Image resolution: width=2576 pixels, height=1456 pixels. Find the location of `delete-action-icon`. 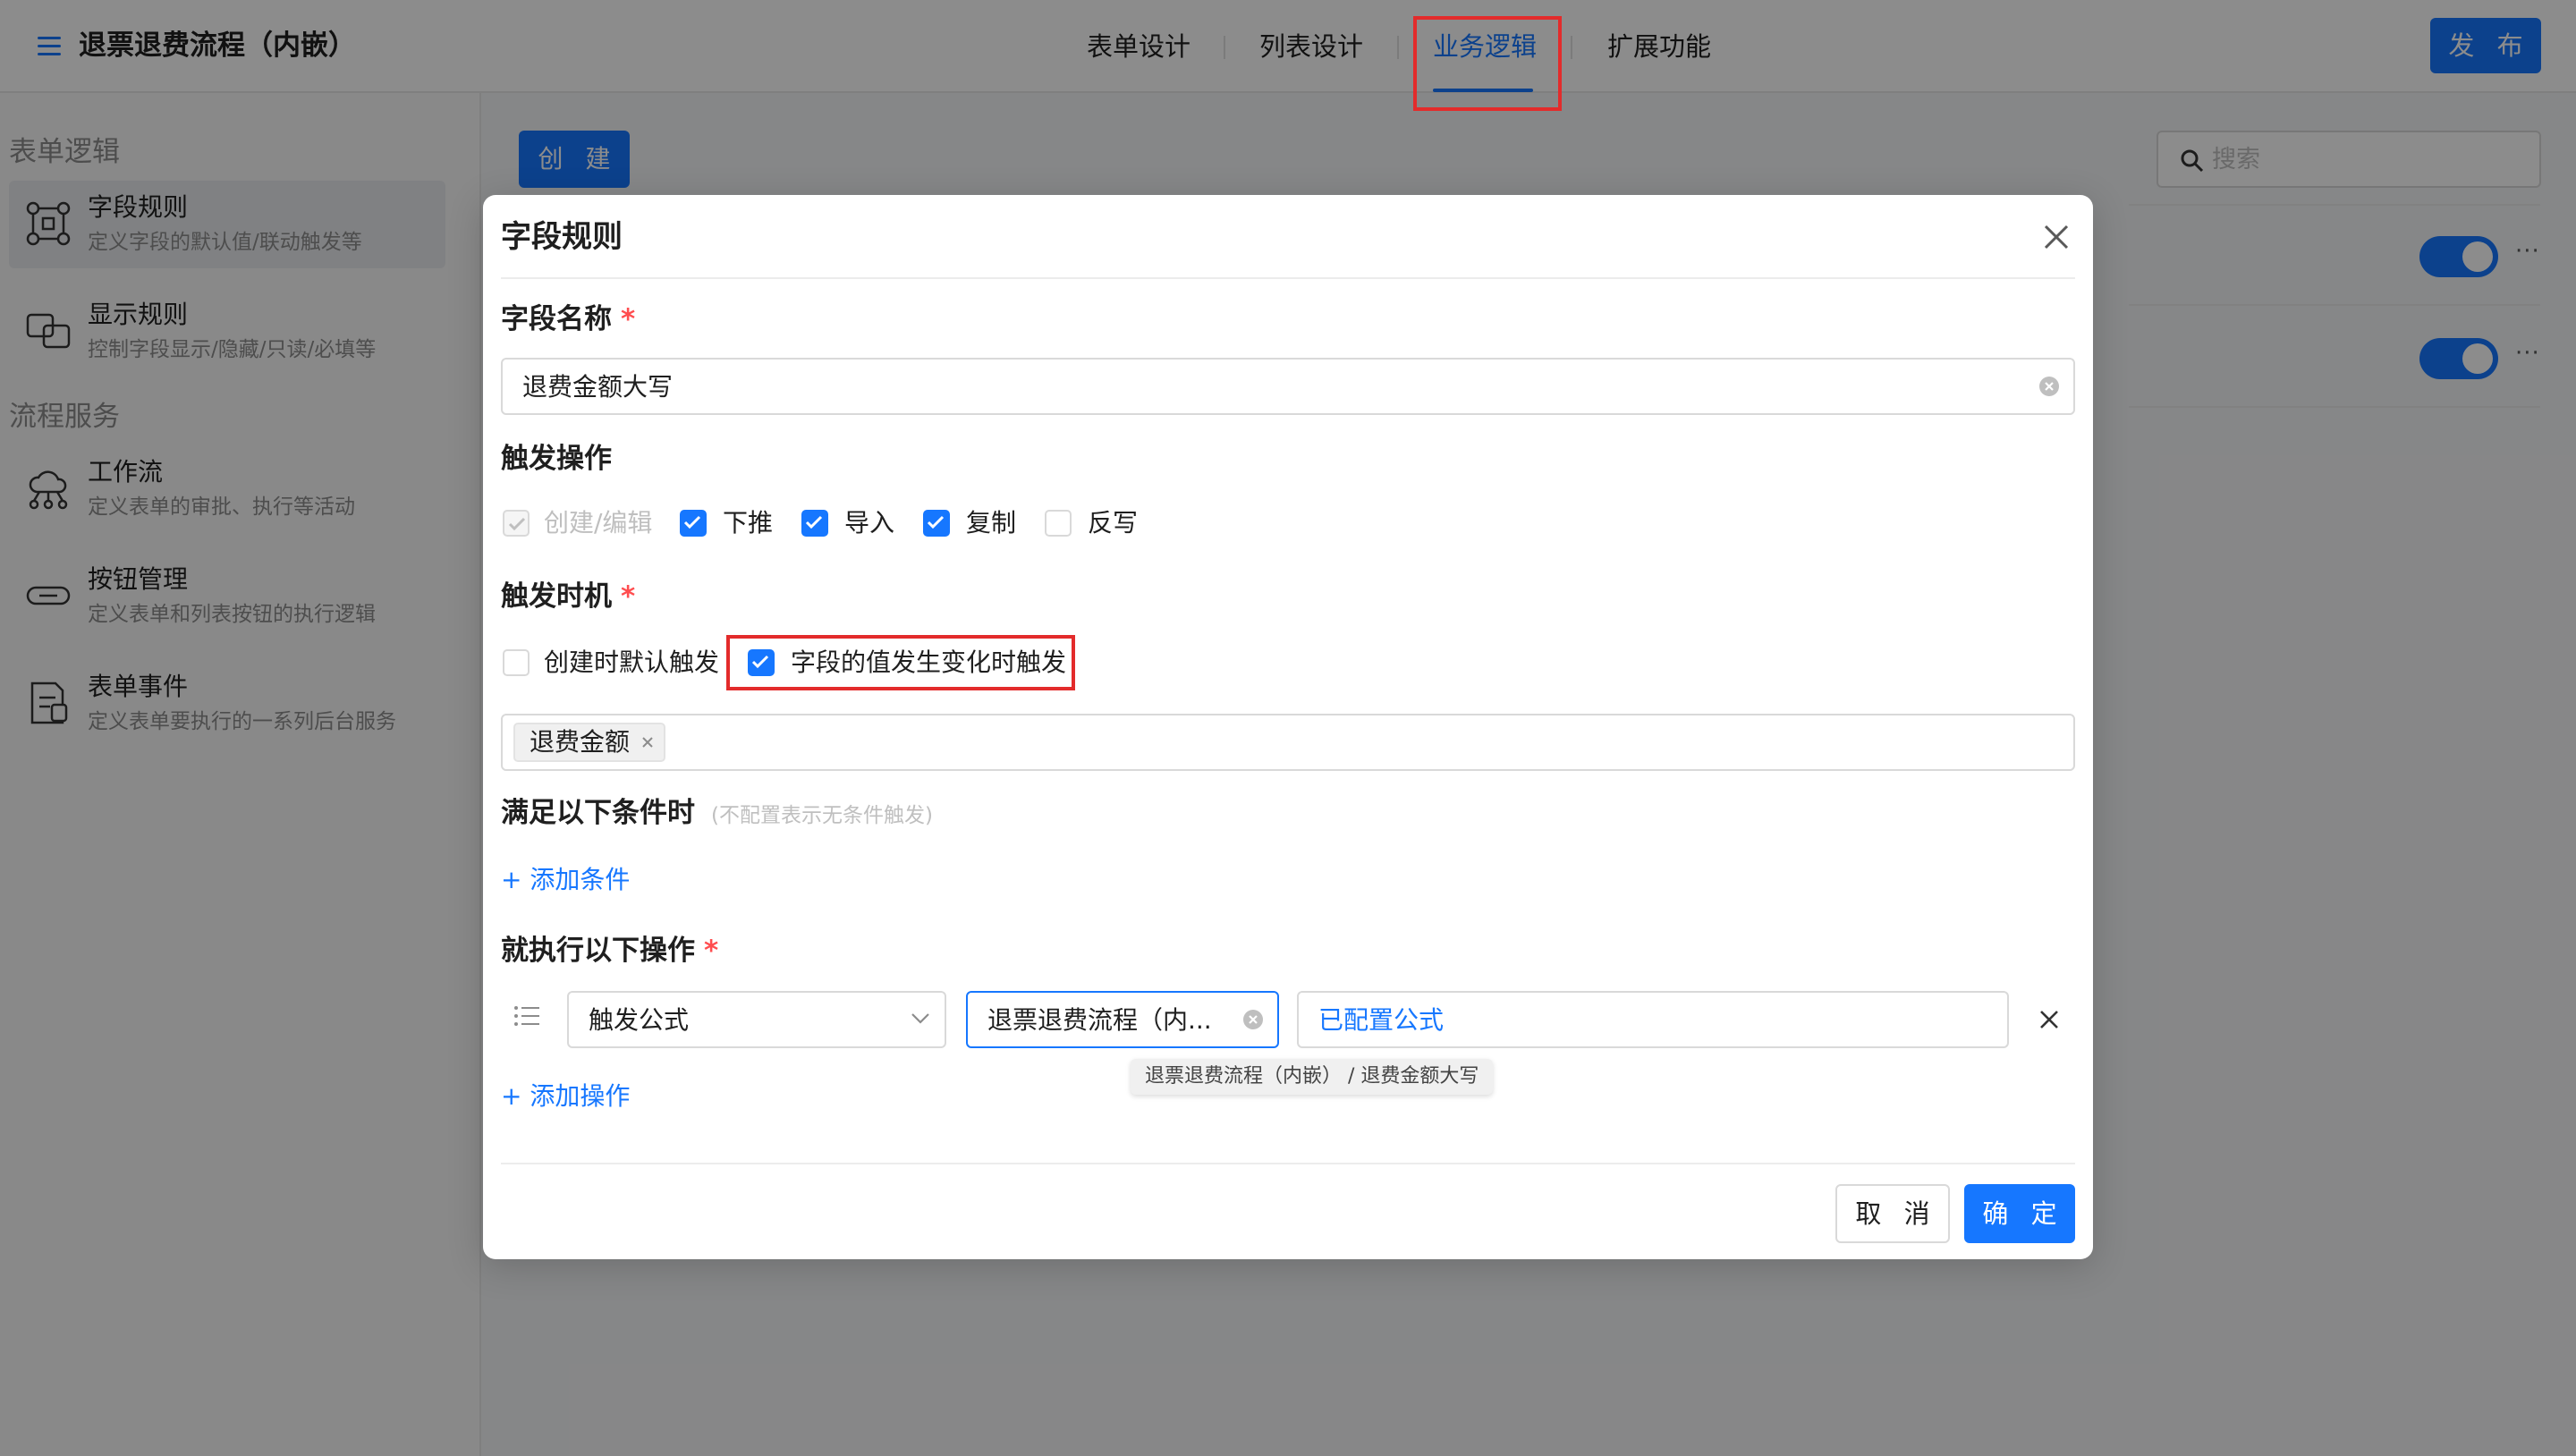

delete-action-icon is located at coordinates (2049, 1019).